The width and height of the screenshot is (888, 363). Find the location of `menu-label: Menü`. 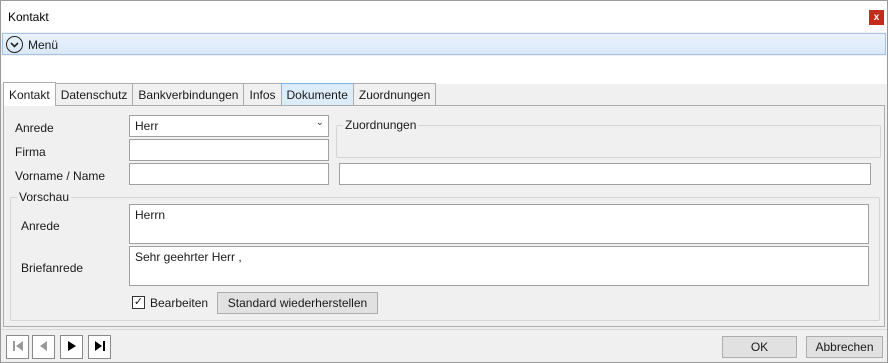

menu-label: Menü is located at coordinates (43, 45).